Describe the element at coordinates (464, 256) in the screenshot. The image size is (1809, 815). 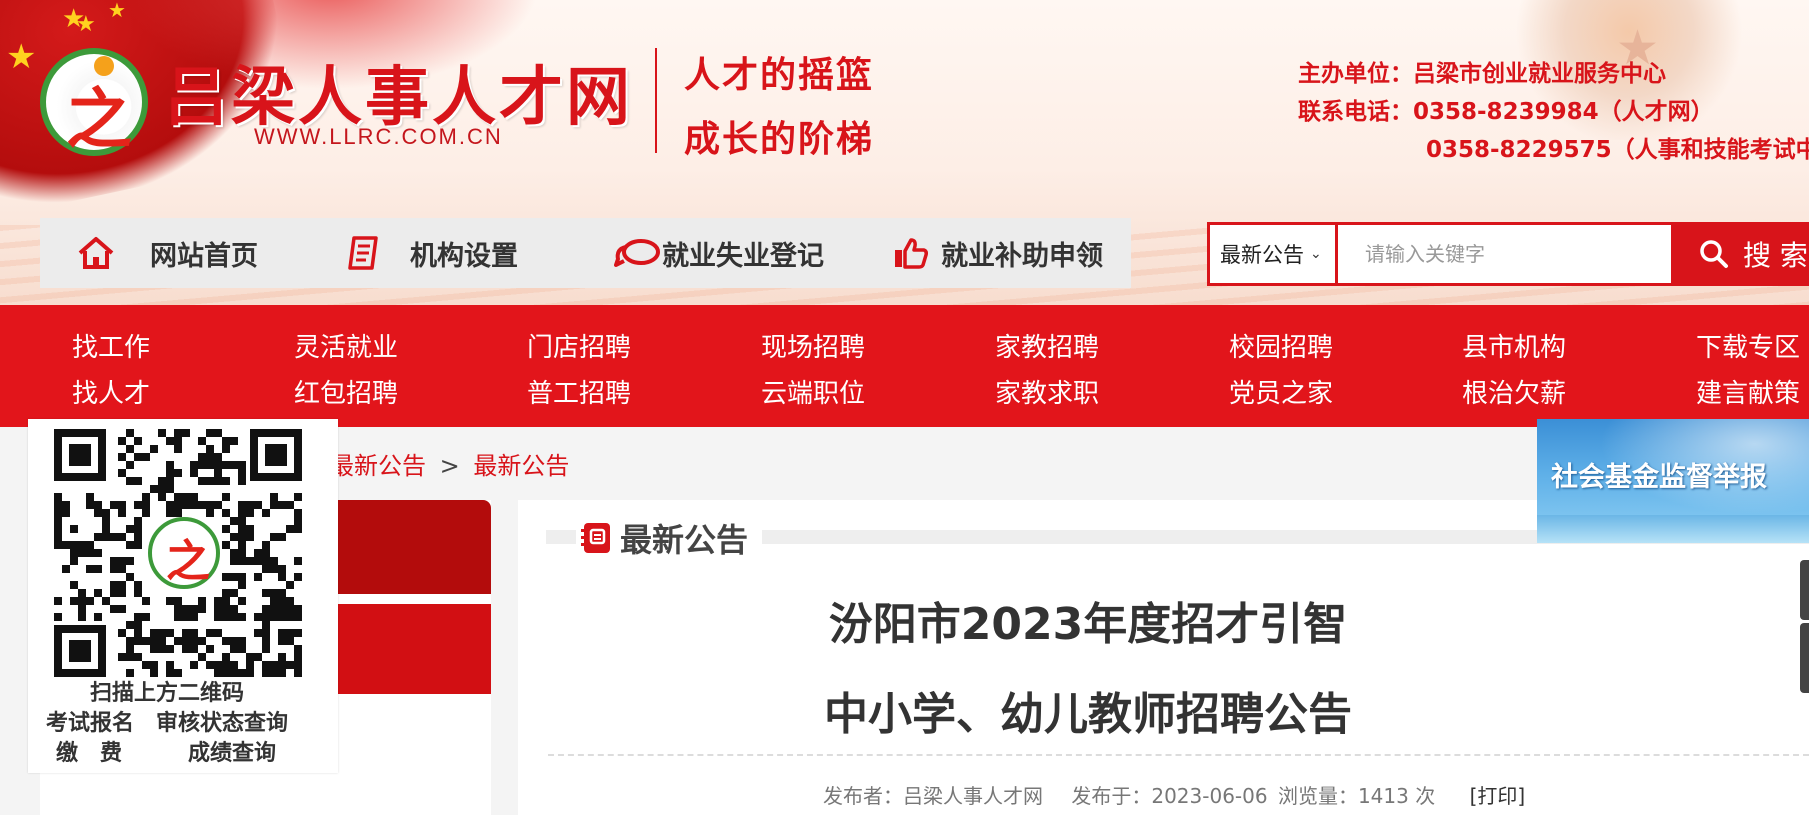
I see `nav-organization-label: 机构设置` at that location.